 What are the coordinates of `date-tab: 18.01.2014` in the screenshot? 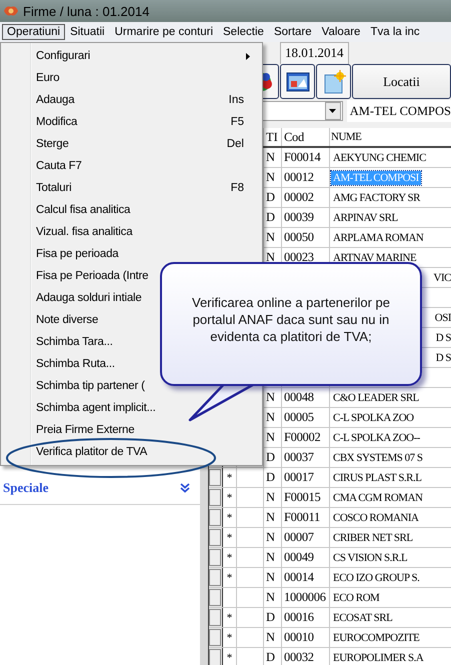 It's located at (314, 53).